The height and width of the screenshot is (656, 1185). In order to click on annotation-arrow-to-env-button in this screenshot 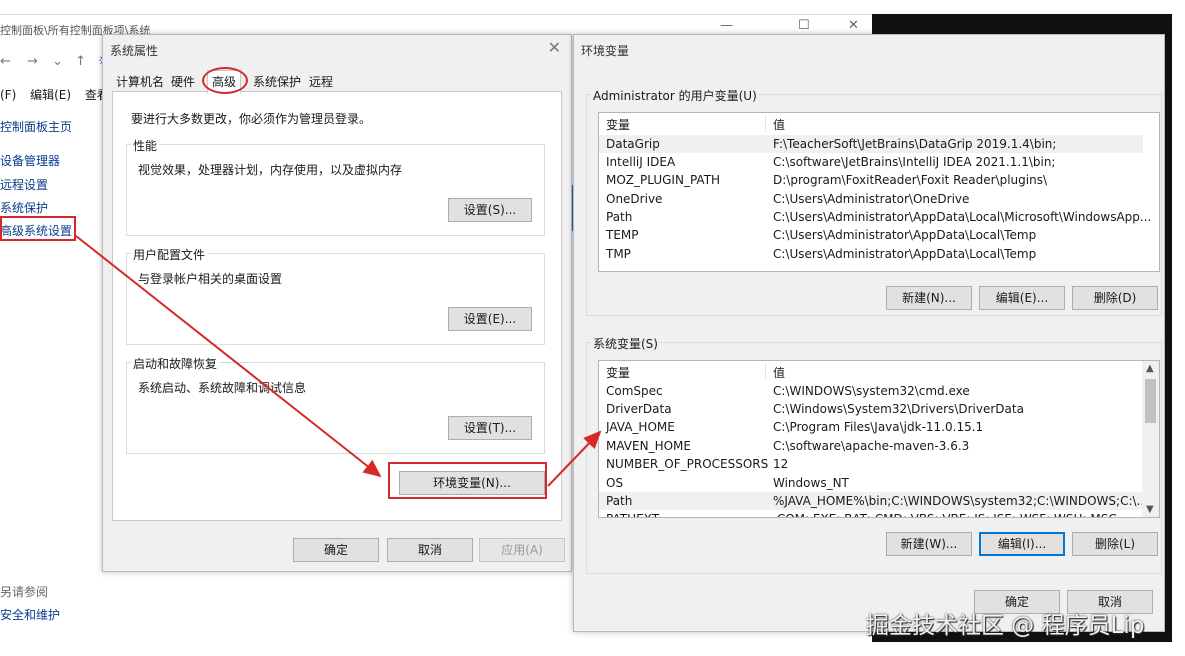, I will do `click(228, 356)`.